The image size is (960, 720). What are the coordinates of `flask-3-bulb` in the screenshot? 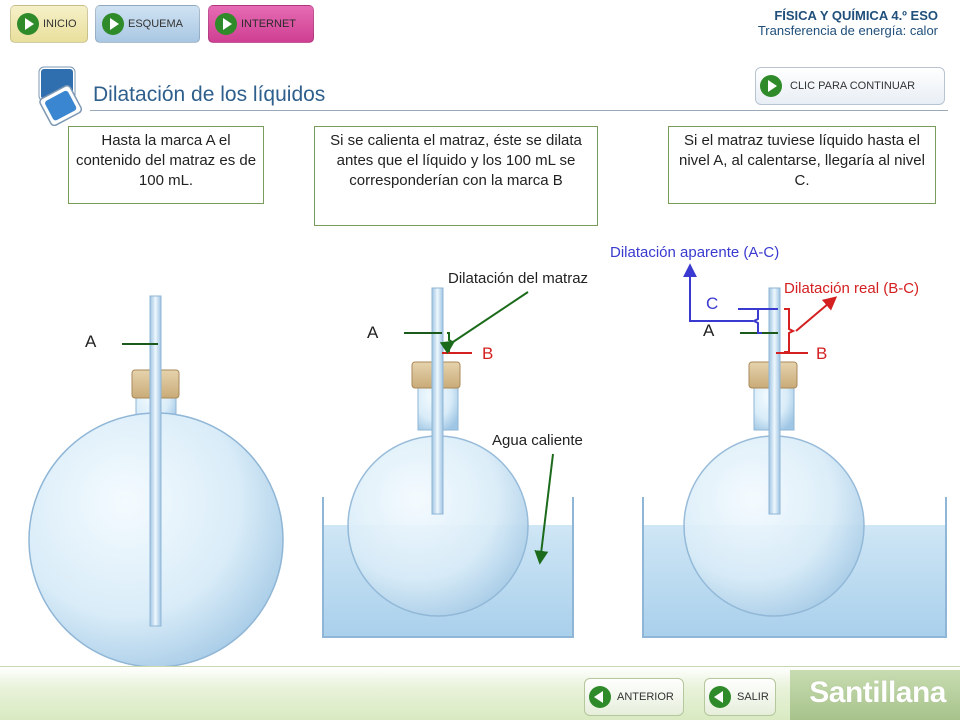 It's located at (774, 526).